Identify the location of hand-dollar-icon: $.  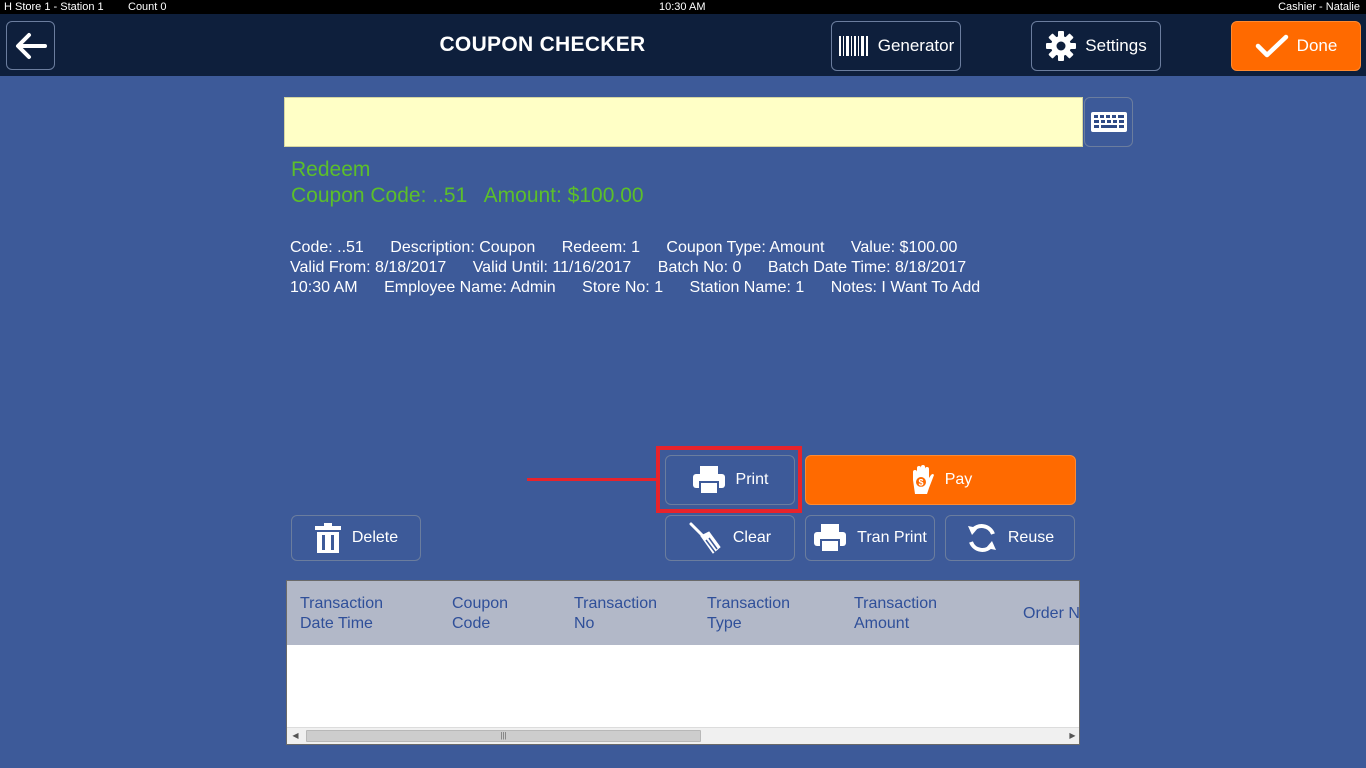
(923, 479).